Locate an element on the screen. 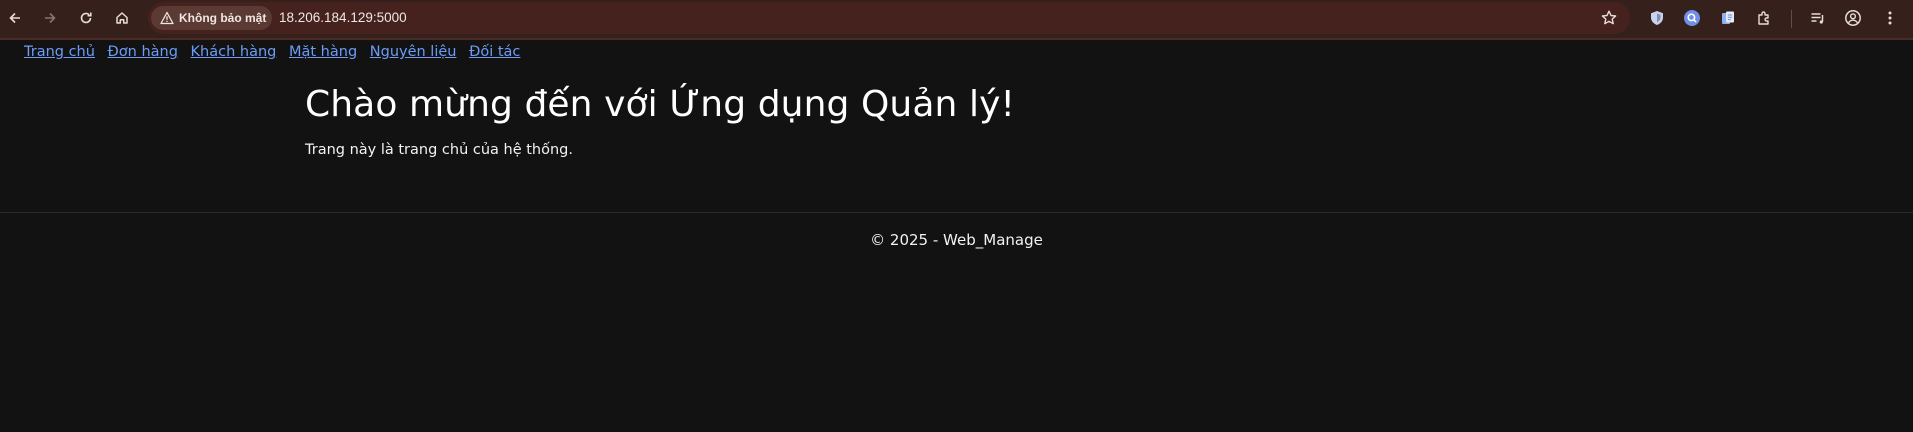 Image resolution: width=1913 pixels, height=432 pixels. back-arrow-icon is located at coordinates (14, 18).